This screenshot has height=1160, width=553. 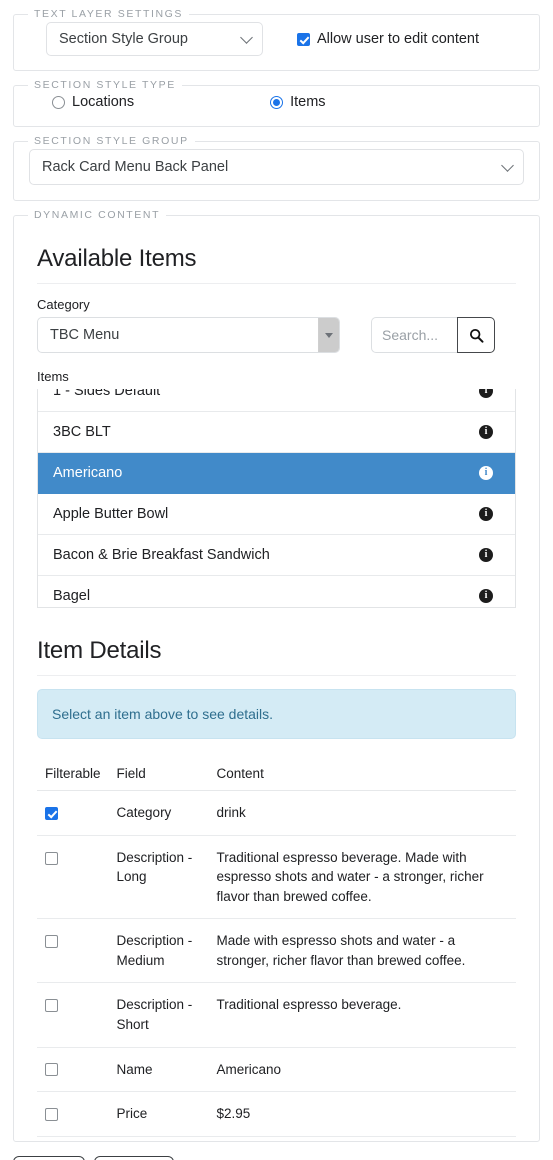 I want to click on available-items-title: Available Items, so click(x=276, y=264).